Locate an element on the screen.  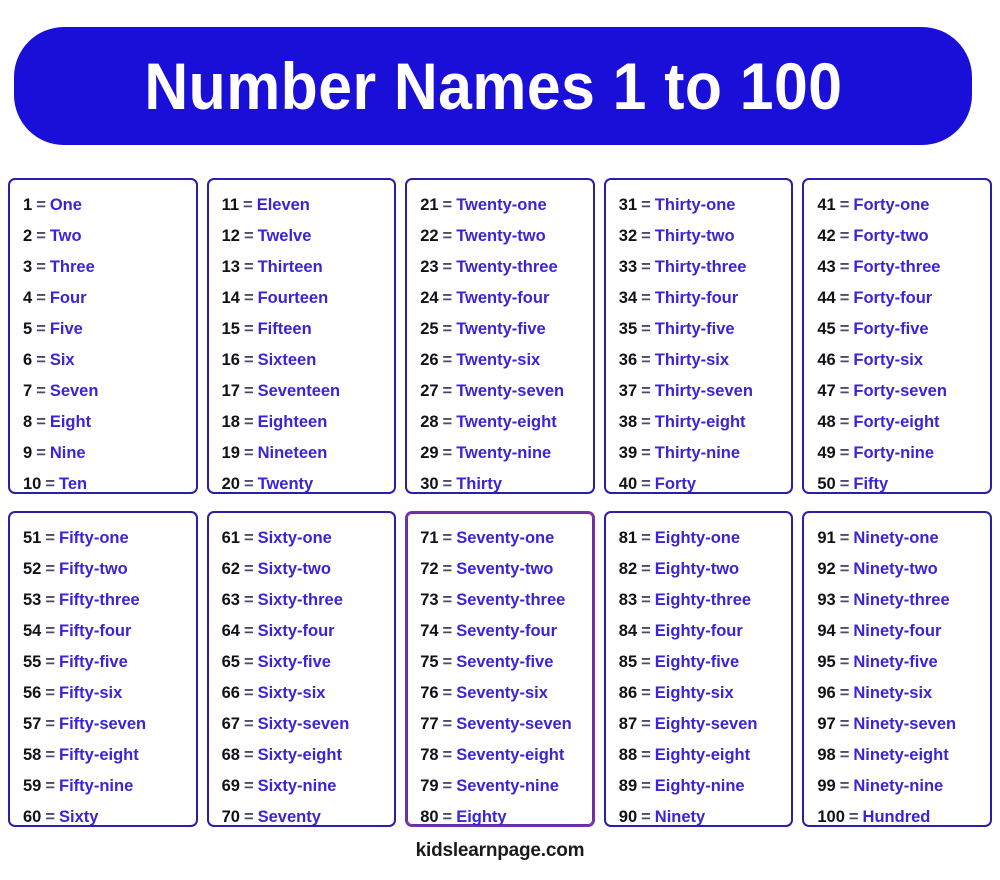
number-word: Sixteen is located at coordinates (287, 360).